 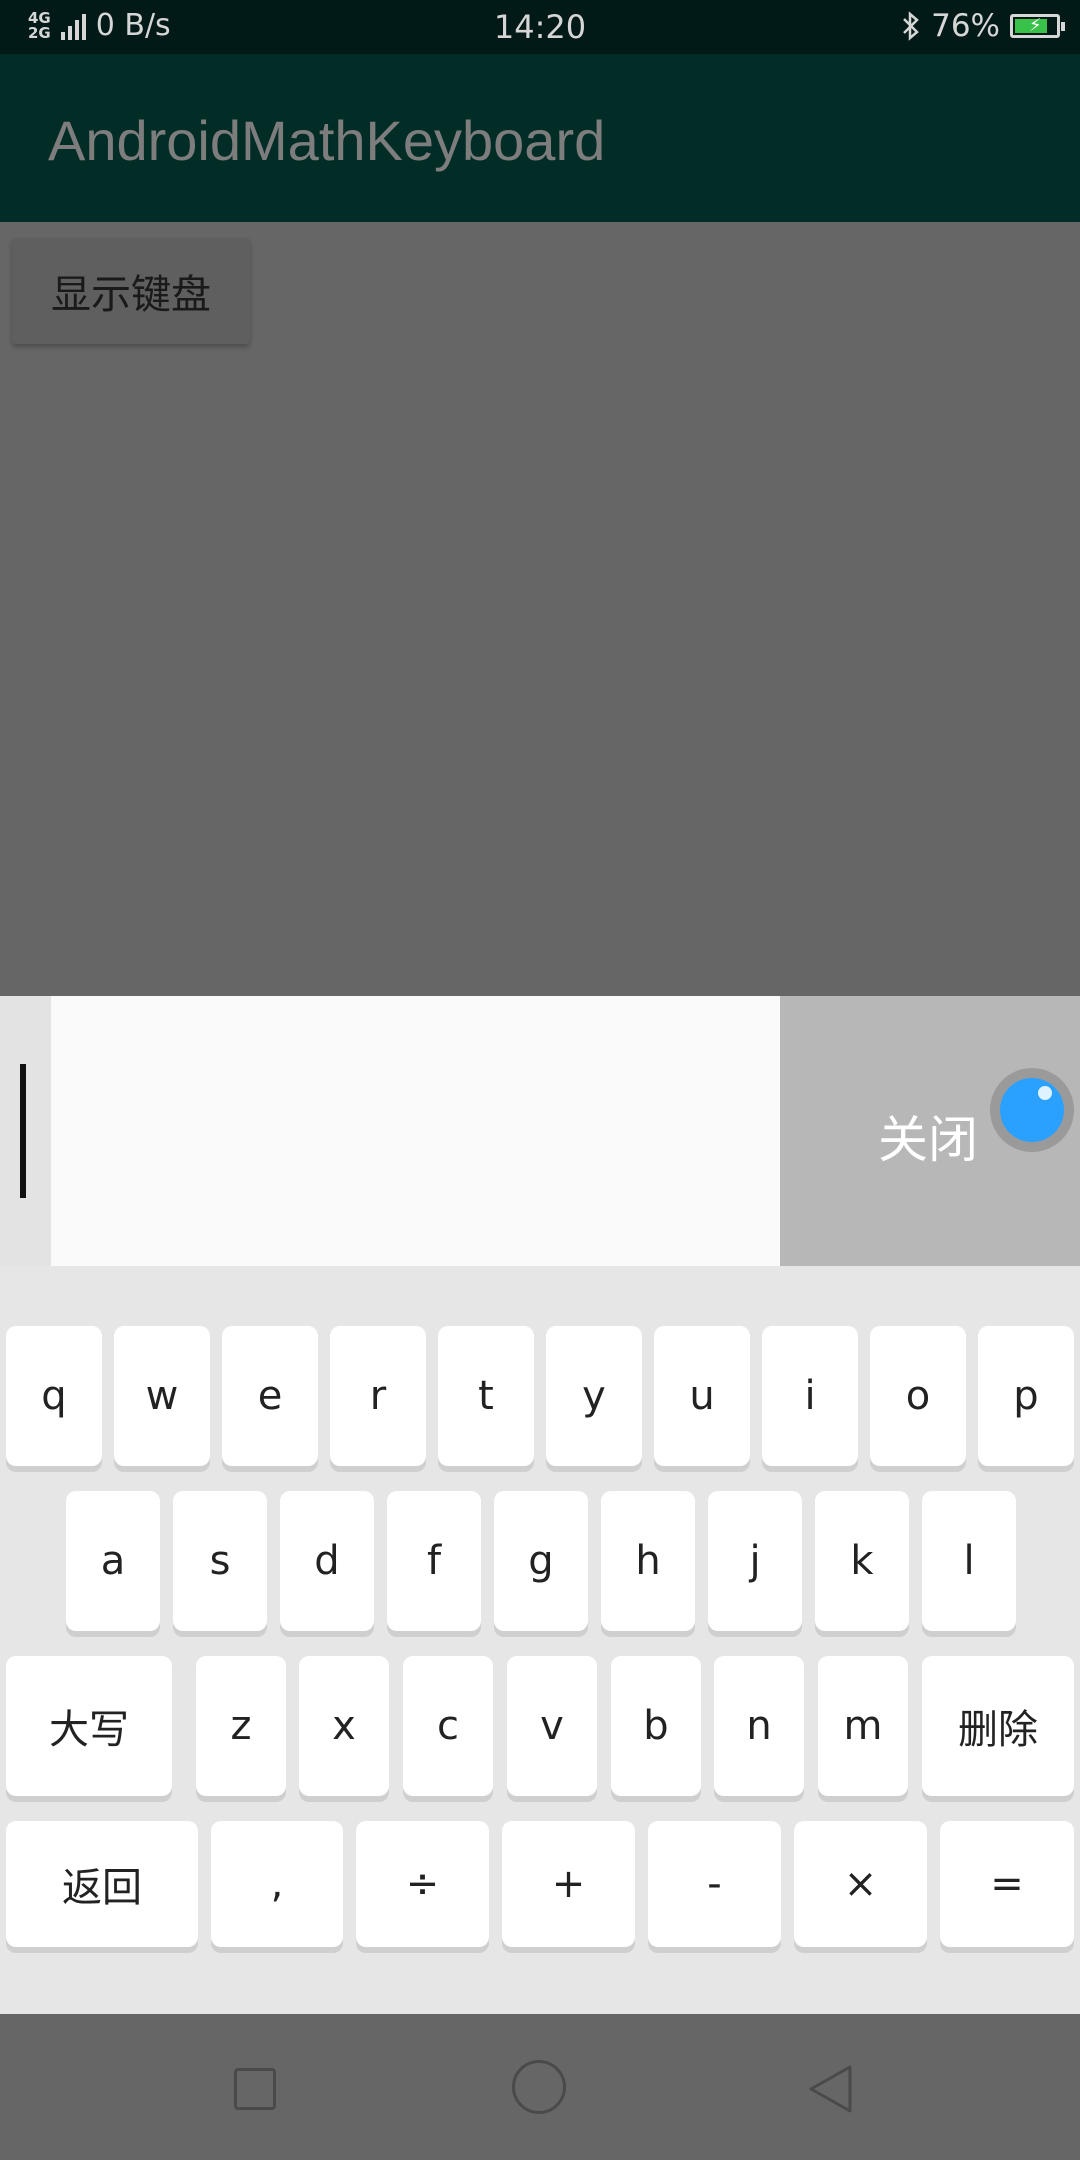 I want to click on key-multiply: ×, so click(x=860, y=1884).